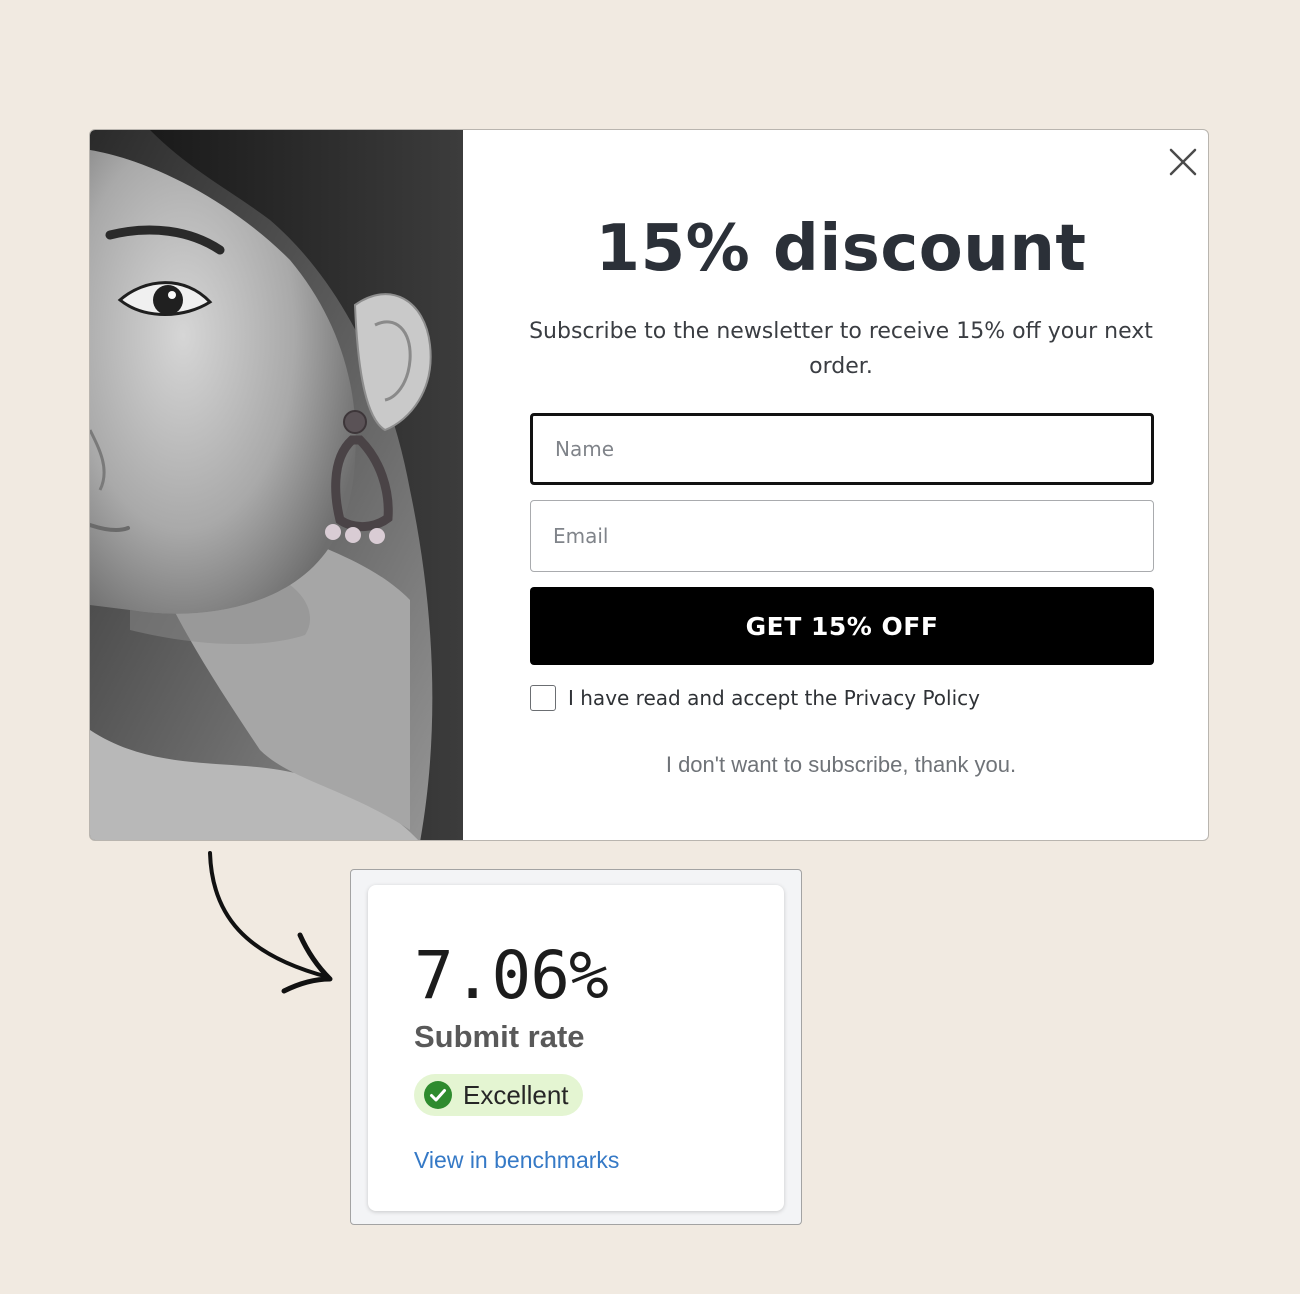 This screenshot has height=1294, width=1300. Describe the element at coordinates (543, 698) in the screenshot. I see `privacy-checkbox` at that location.